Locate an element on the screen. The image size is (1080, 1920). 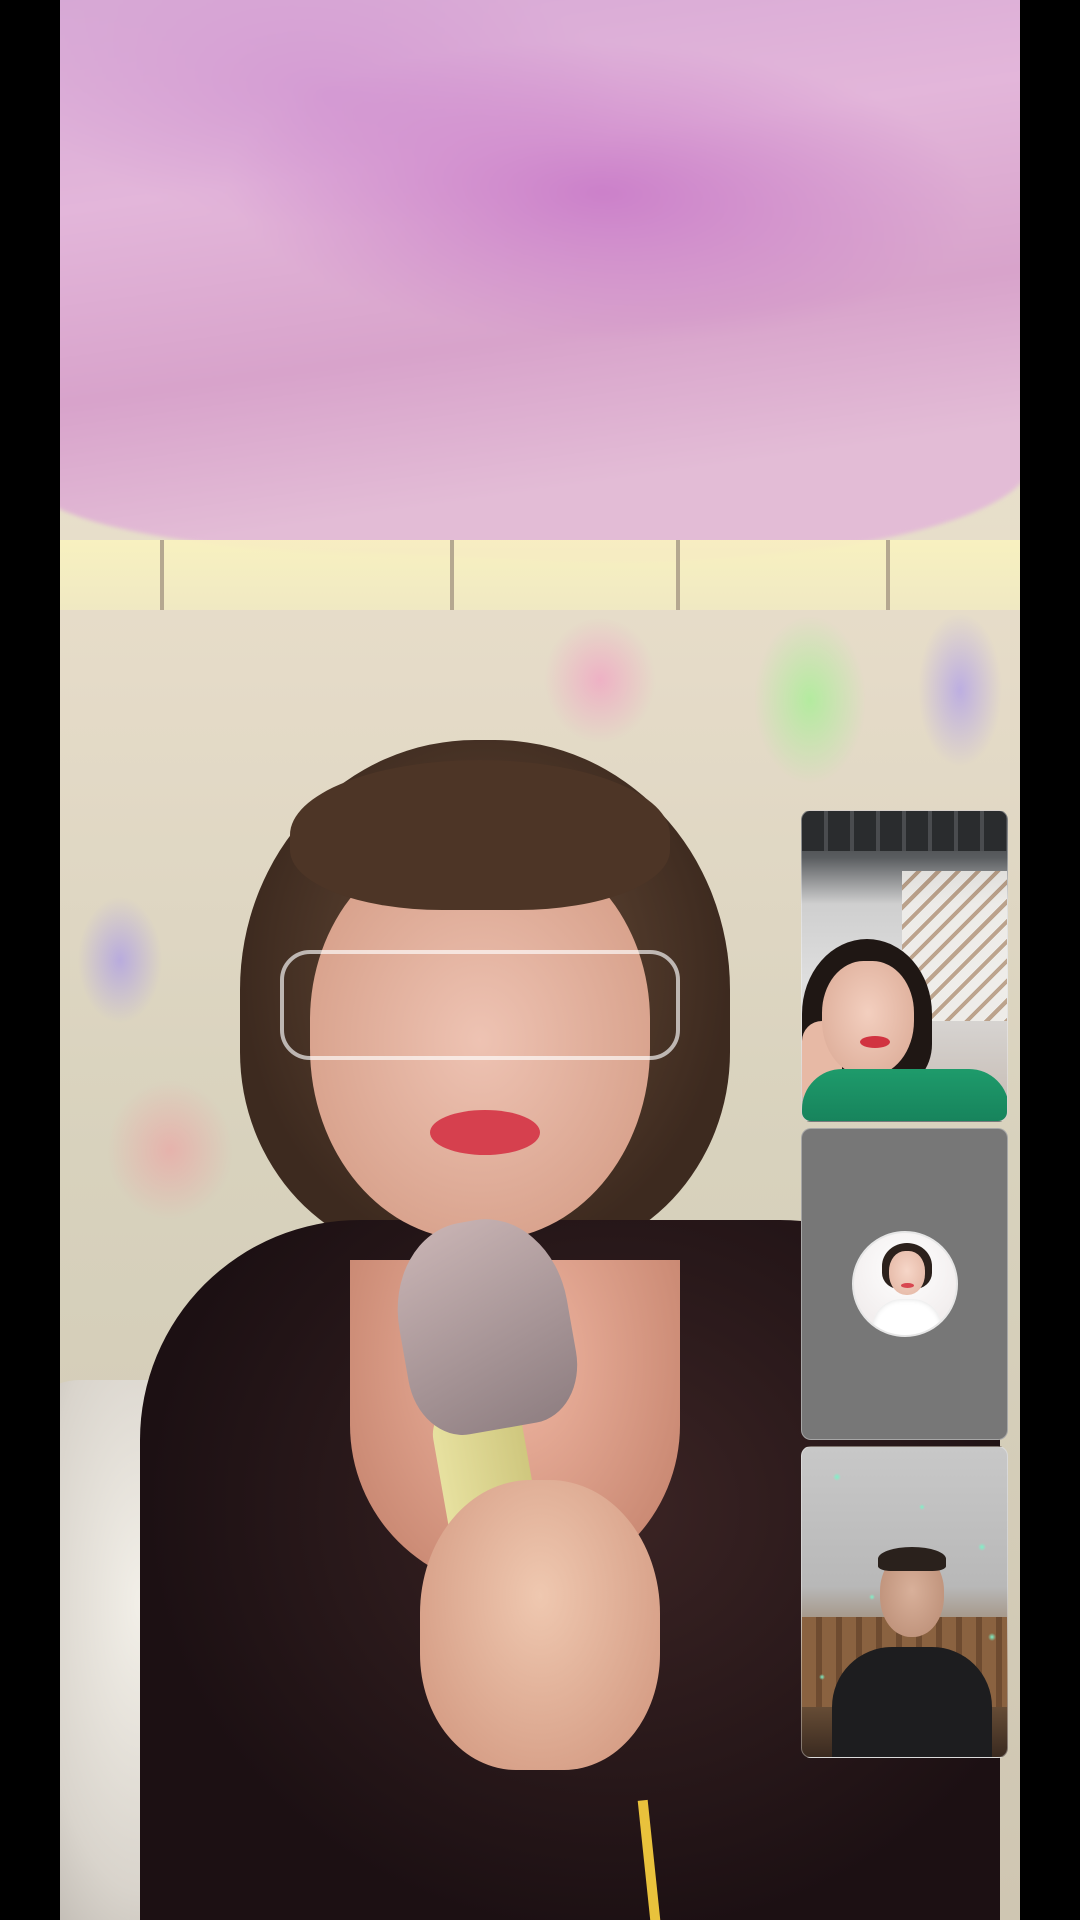
participant-face is located at coordinates (868, 1018).